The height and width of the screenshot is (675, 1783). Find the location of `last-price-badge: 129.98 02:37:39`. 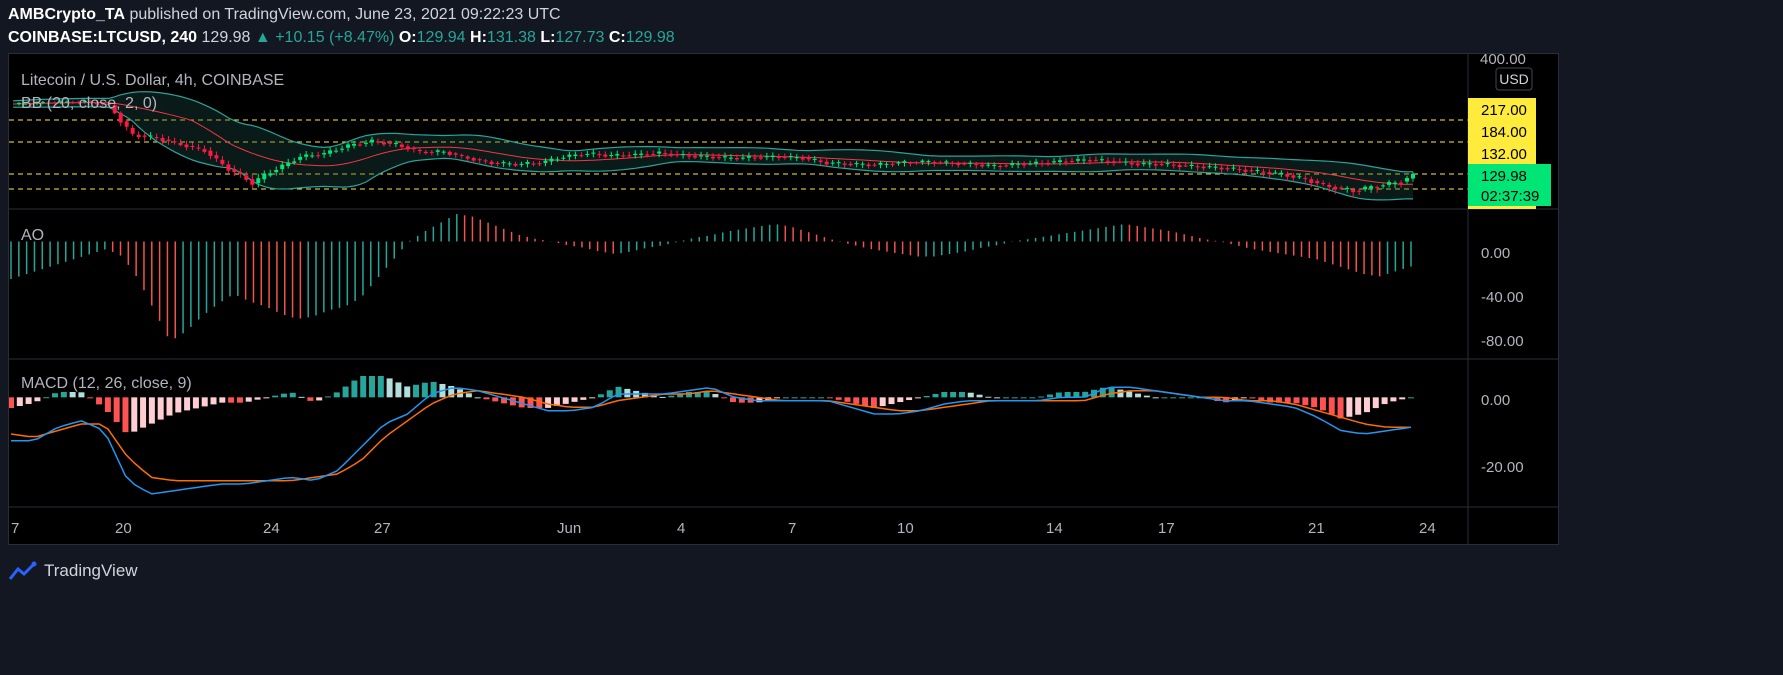

last-price-badge: 129.98 02:37:39 is located at coordinates (1509, 185).